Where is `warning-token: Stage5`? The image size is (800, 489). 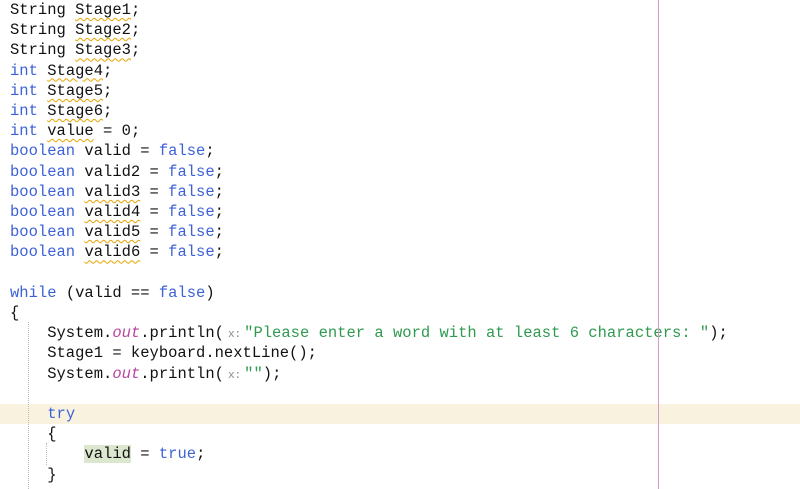
warning-token: Stage5 is located at coordinates (75, 90).